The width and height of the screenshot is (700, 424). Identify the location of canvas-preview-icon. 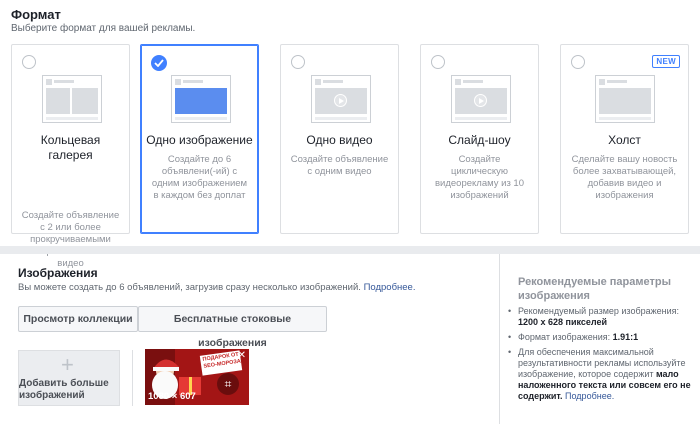
(625, 99).